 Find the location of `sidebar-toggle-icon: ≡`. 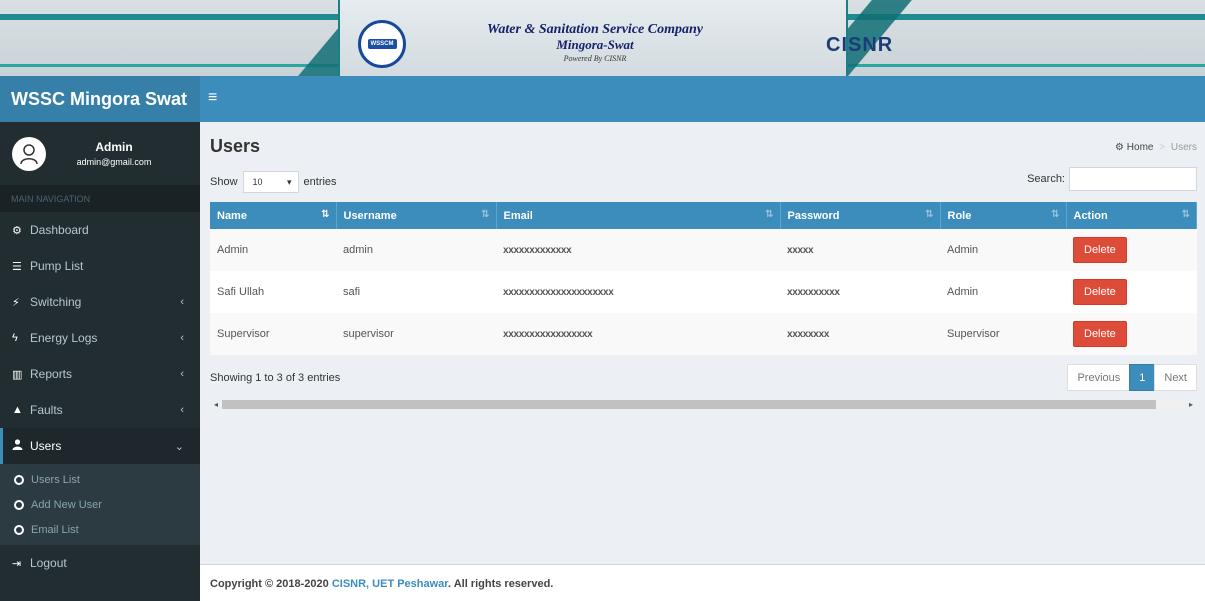

sidebar-toggle-icon: ≡ is located at coordinates (212, 98).